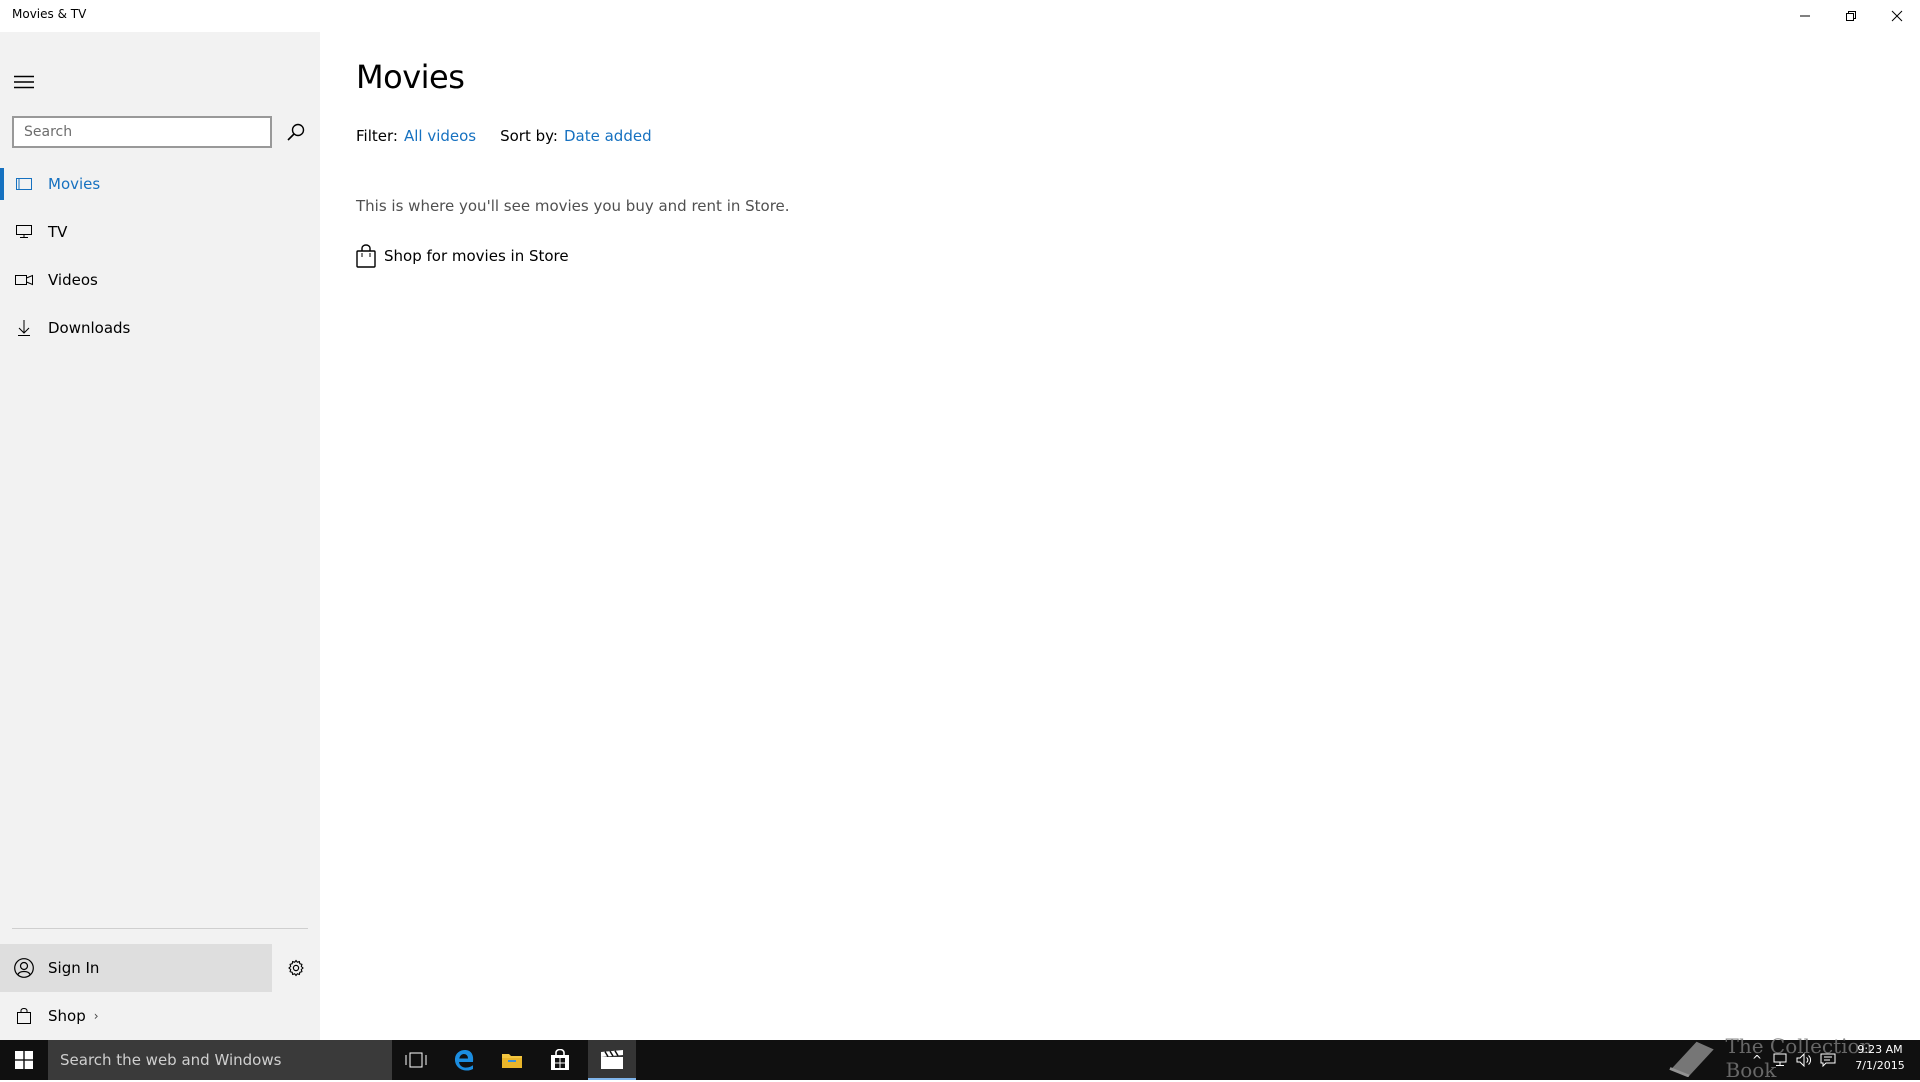  I want to click on nav-label-movies: Movies, so click(74, 184).